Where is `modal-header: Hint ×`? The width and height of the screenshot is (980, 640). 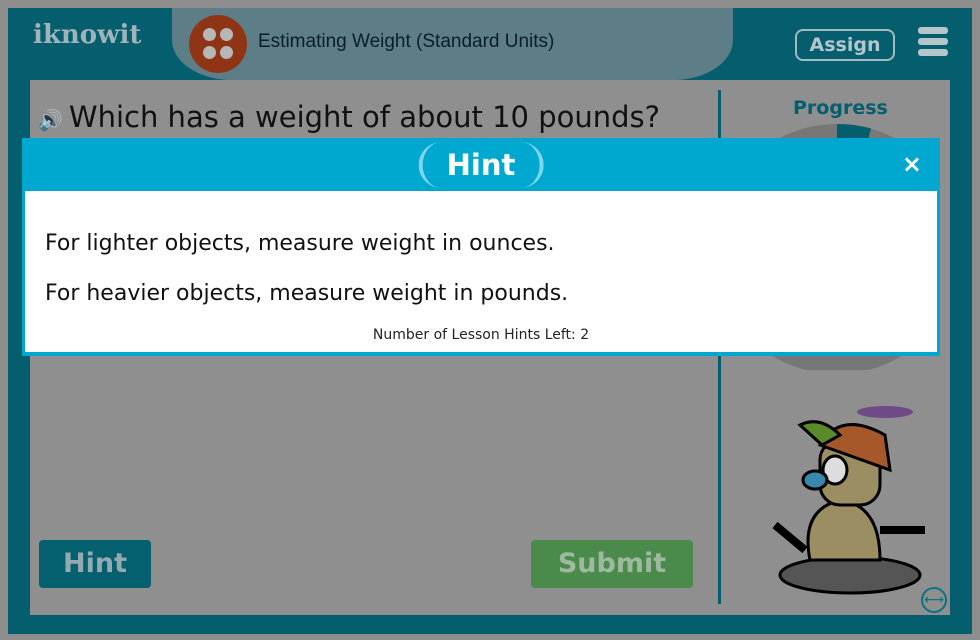 modal-header: Hint × is located at coordinates (481, 164).